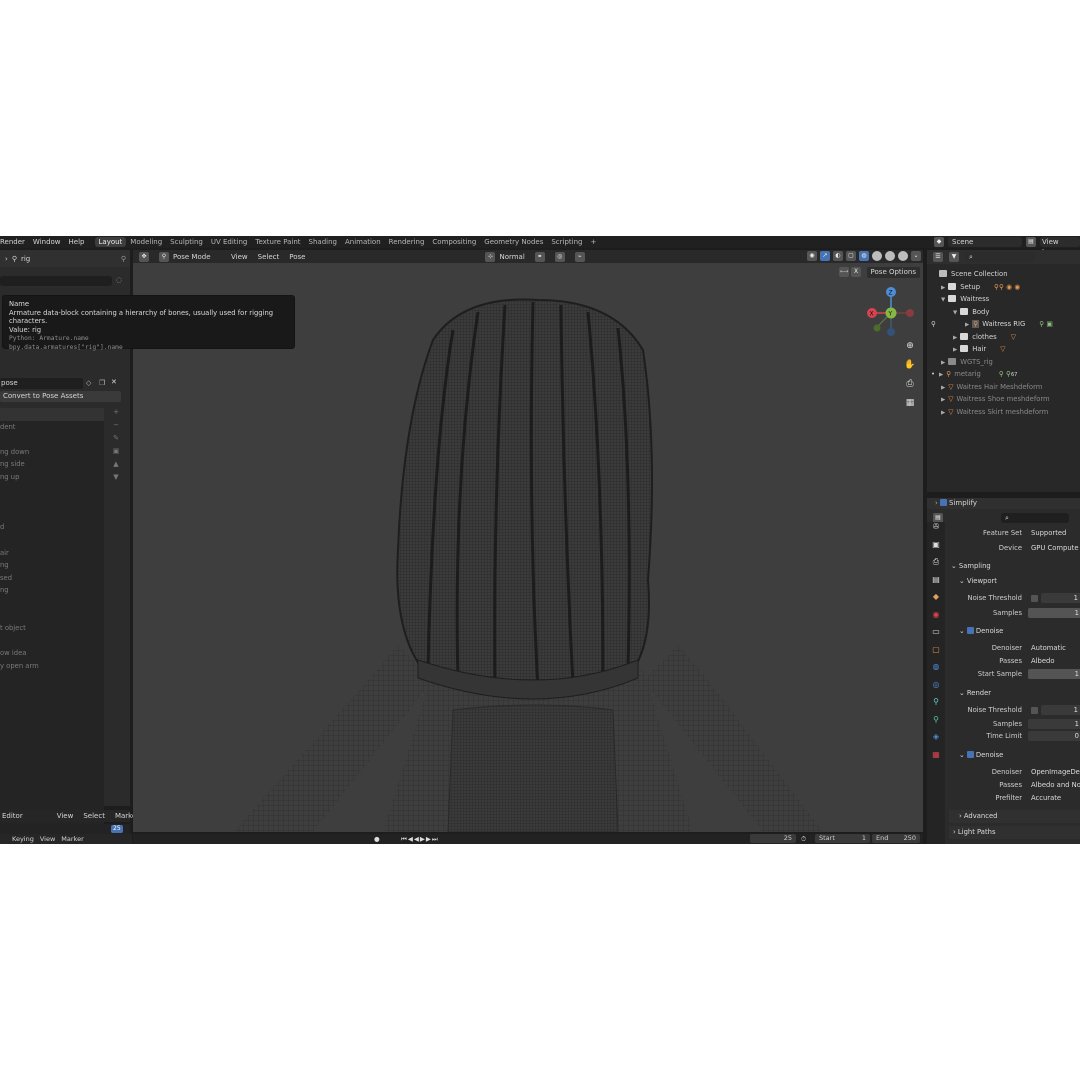 This screenshot has width=1080, height=1080. Describe the element at coordinates (936, 566) in the screenshot. I see `output-tab-icon: ⎙` at that location.